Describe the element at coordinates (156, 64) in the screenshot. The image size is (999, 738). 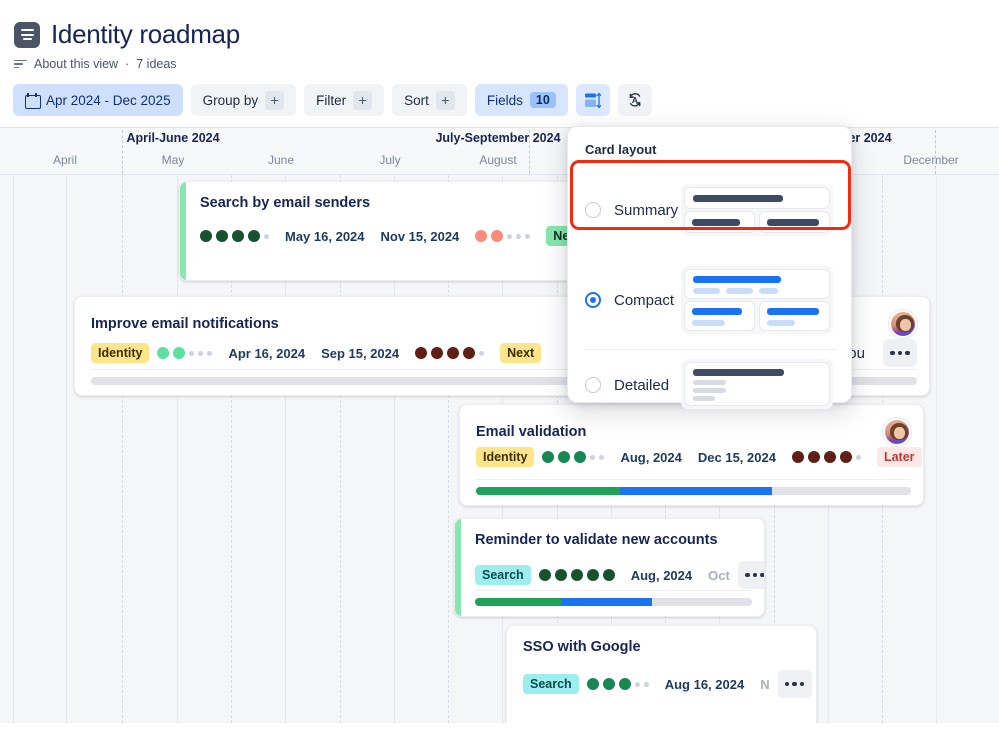
I see `ideas-count: 7 ideas` at that location.